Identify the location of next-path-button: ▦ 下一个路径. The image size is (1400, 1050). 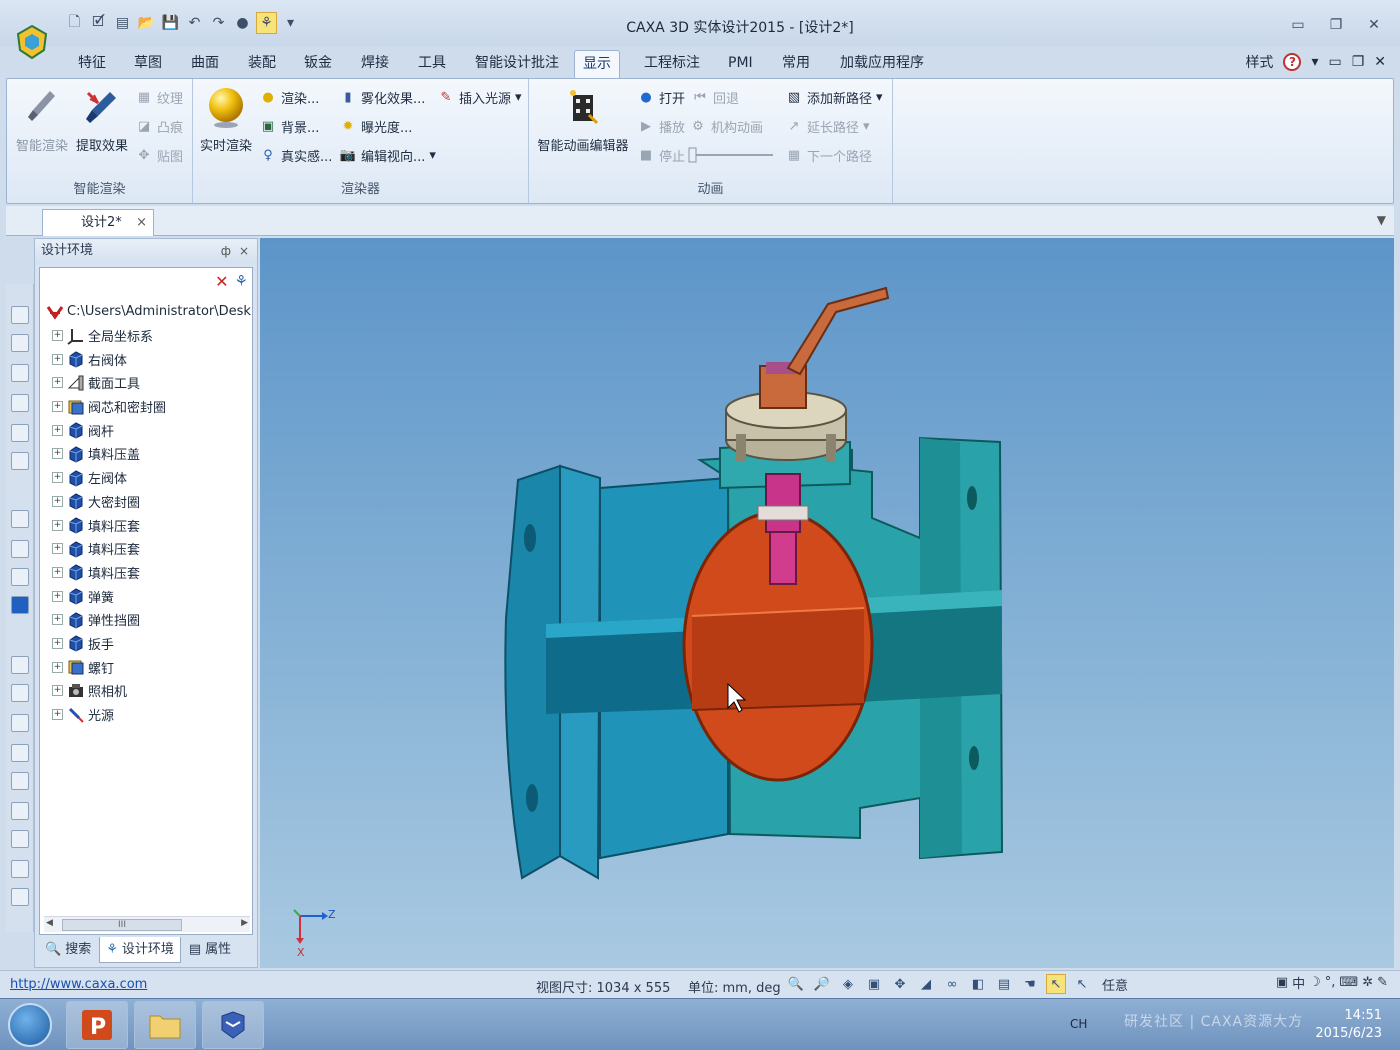
(828, 155).